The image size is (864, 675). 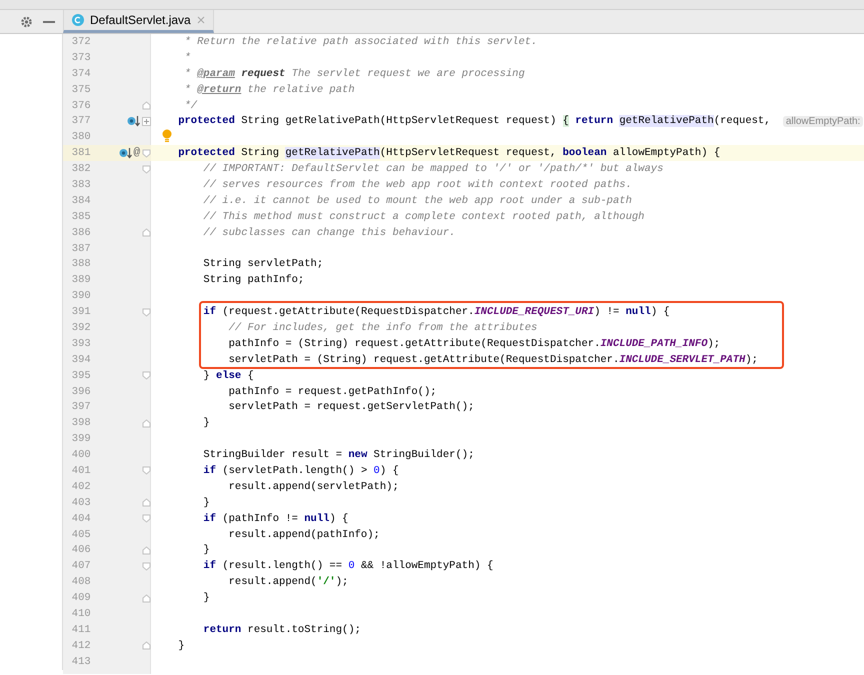 I want to click on line-number: 411, so click(x=80, y=630).